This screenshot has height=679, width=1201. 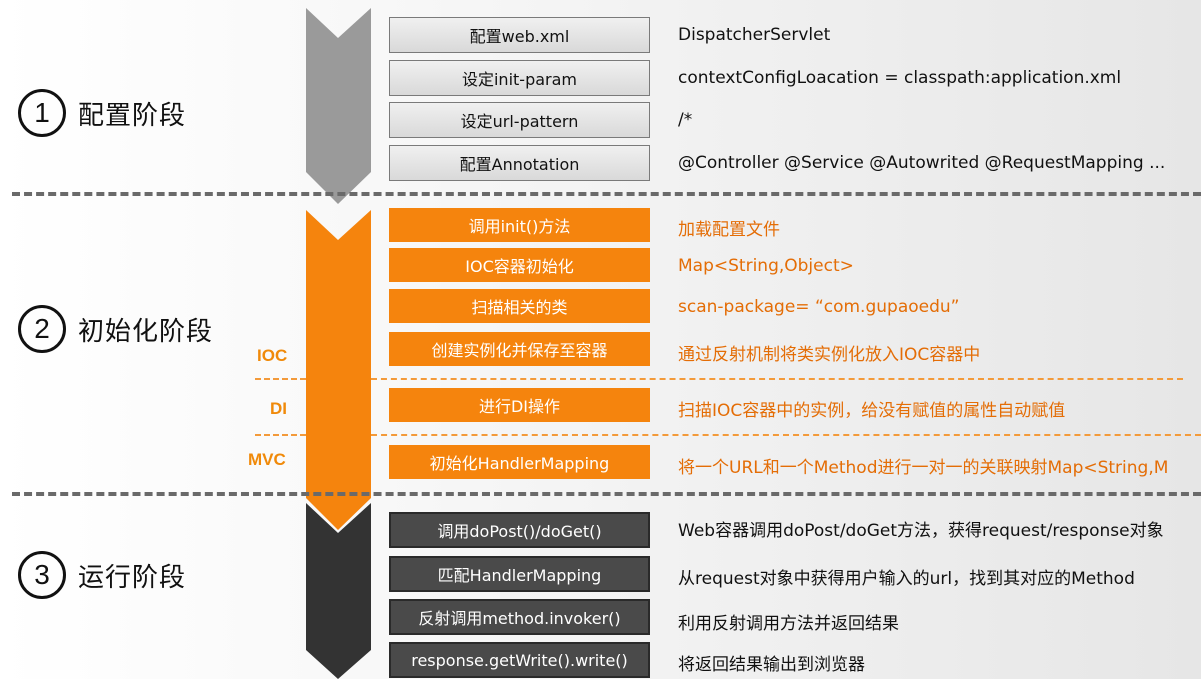 I want to click on run-step-desc: 利用反射调用方法并返回结果, so click(x=788, y=624).